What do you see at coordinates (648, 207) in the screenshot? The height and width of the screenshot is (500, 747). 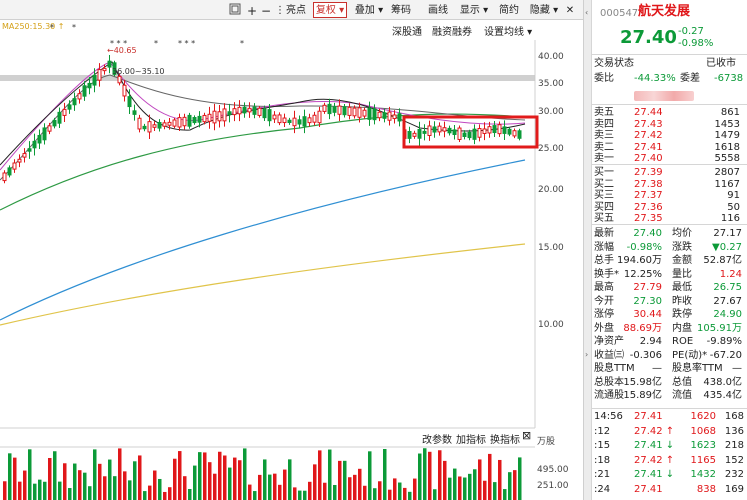 I see `order-price: 27.36` at bounding box center [648, 207].